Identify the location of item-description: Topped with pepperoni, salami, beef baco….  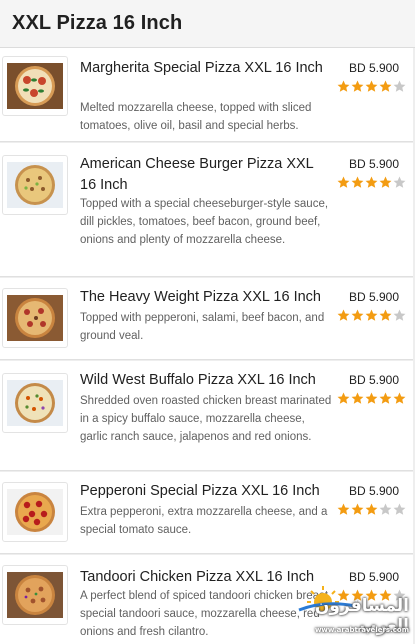
(202, 327).